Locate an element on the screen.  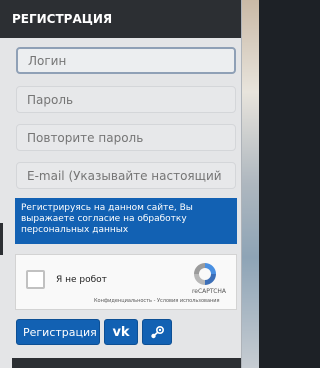
steam-login-button is located at coordinates (157, 332).